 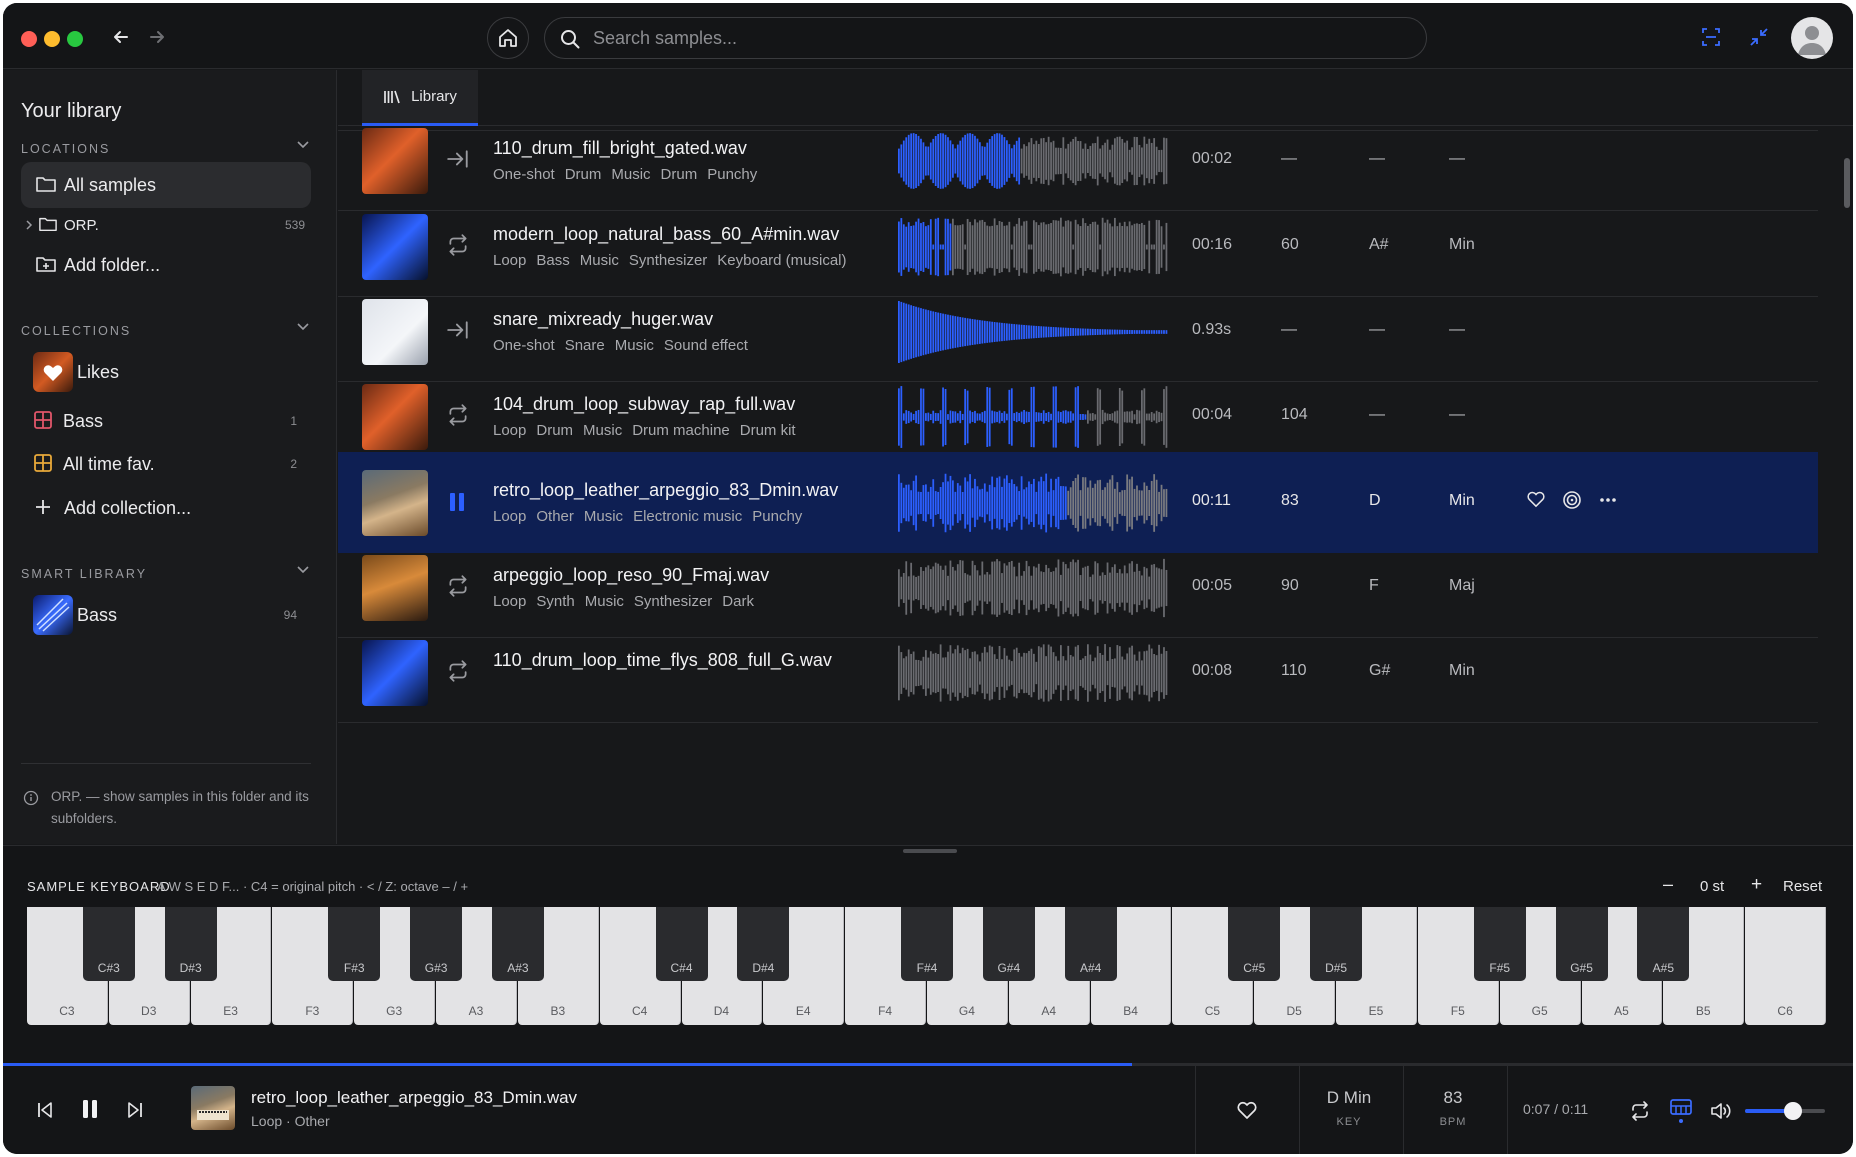 I want to click on sample-tag: Bass, so click(x=552, y=260).